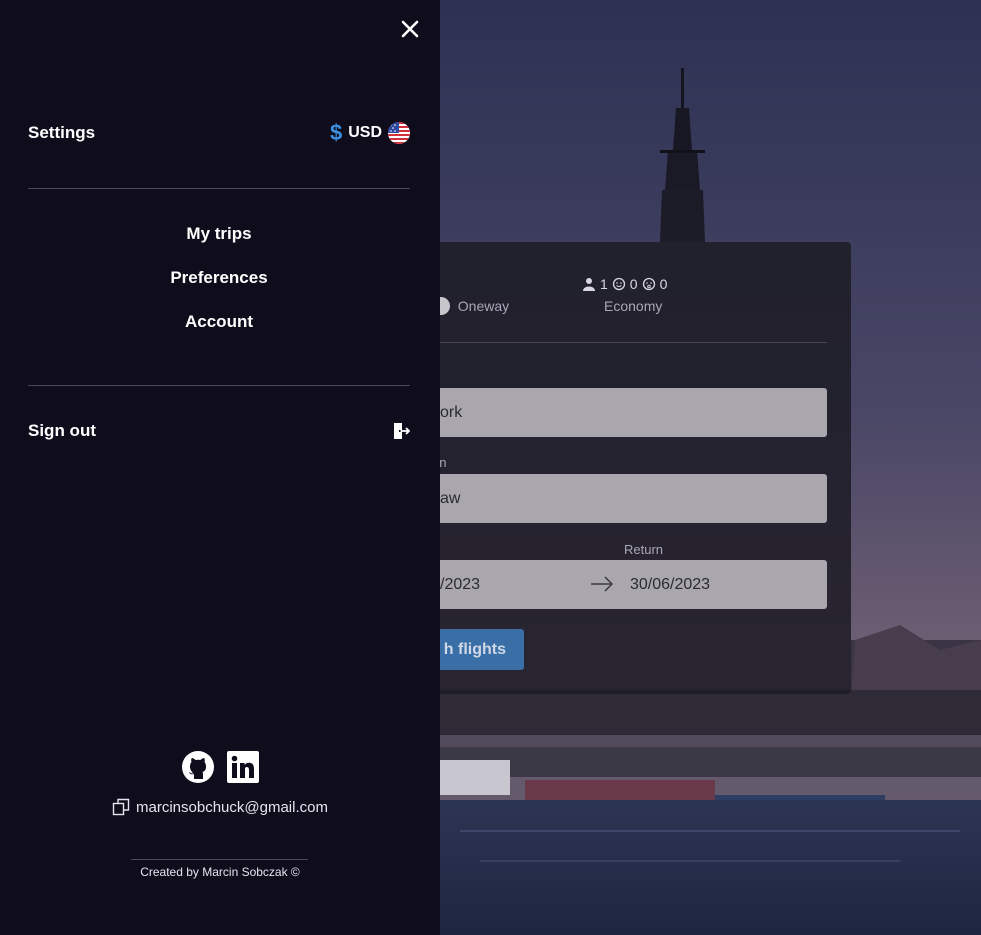  Describe the element at coordinates (589, 284) in the screenshot. I see `adult-icon` at that location.